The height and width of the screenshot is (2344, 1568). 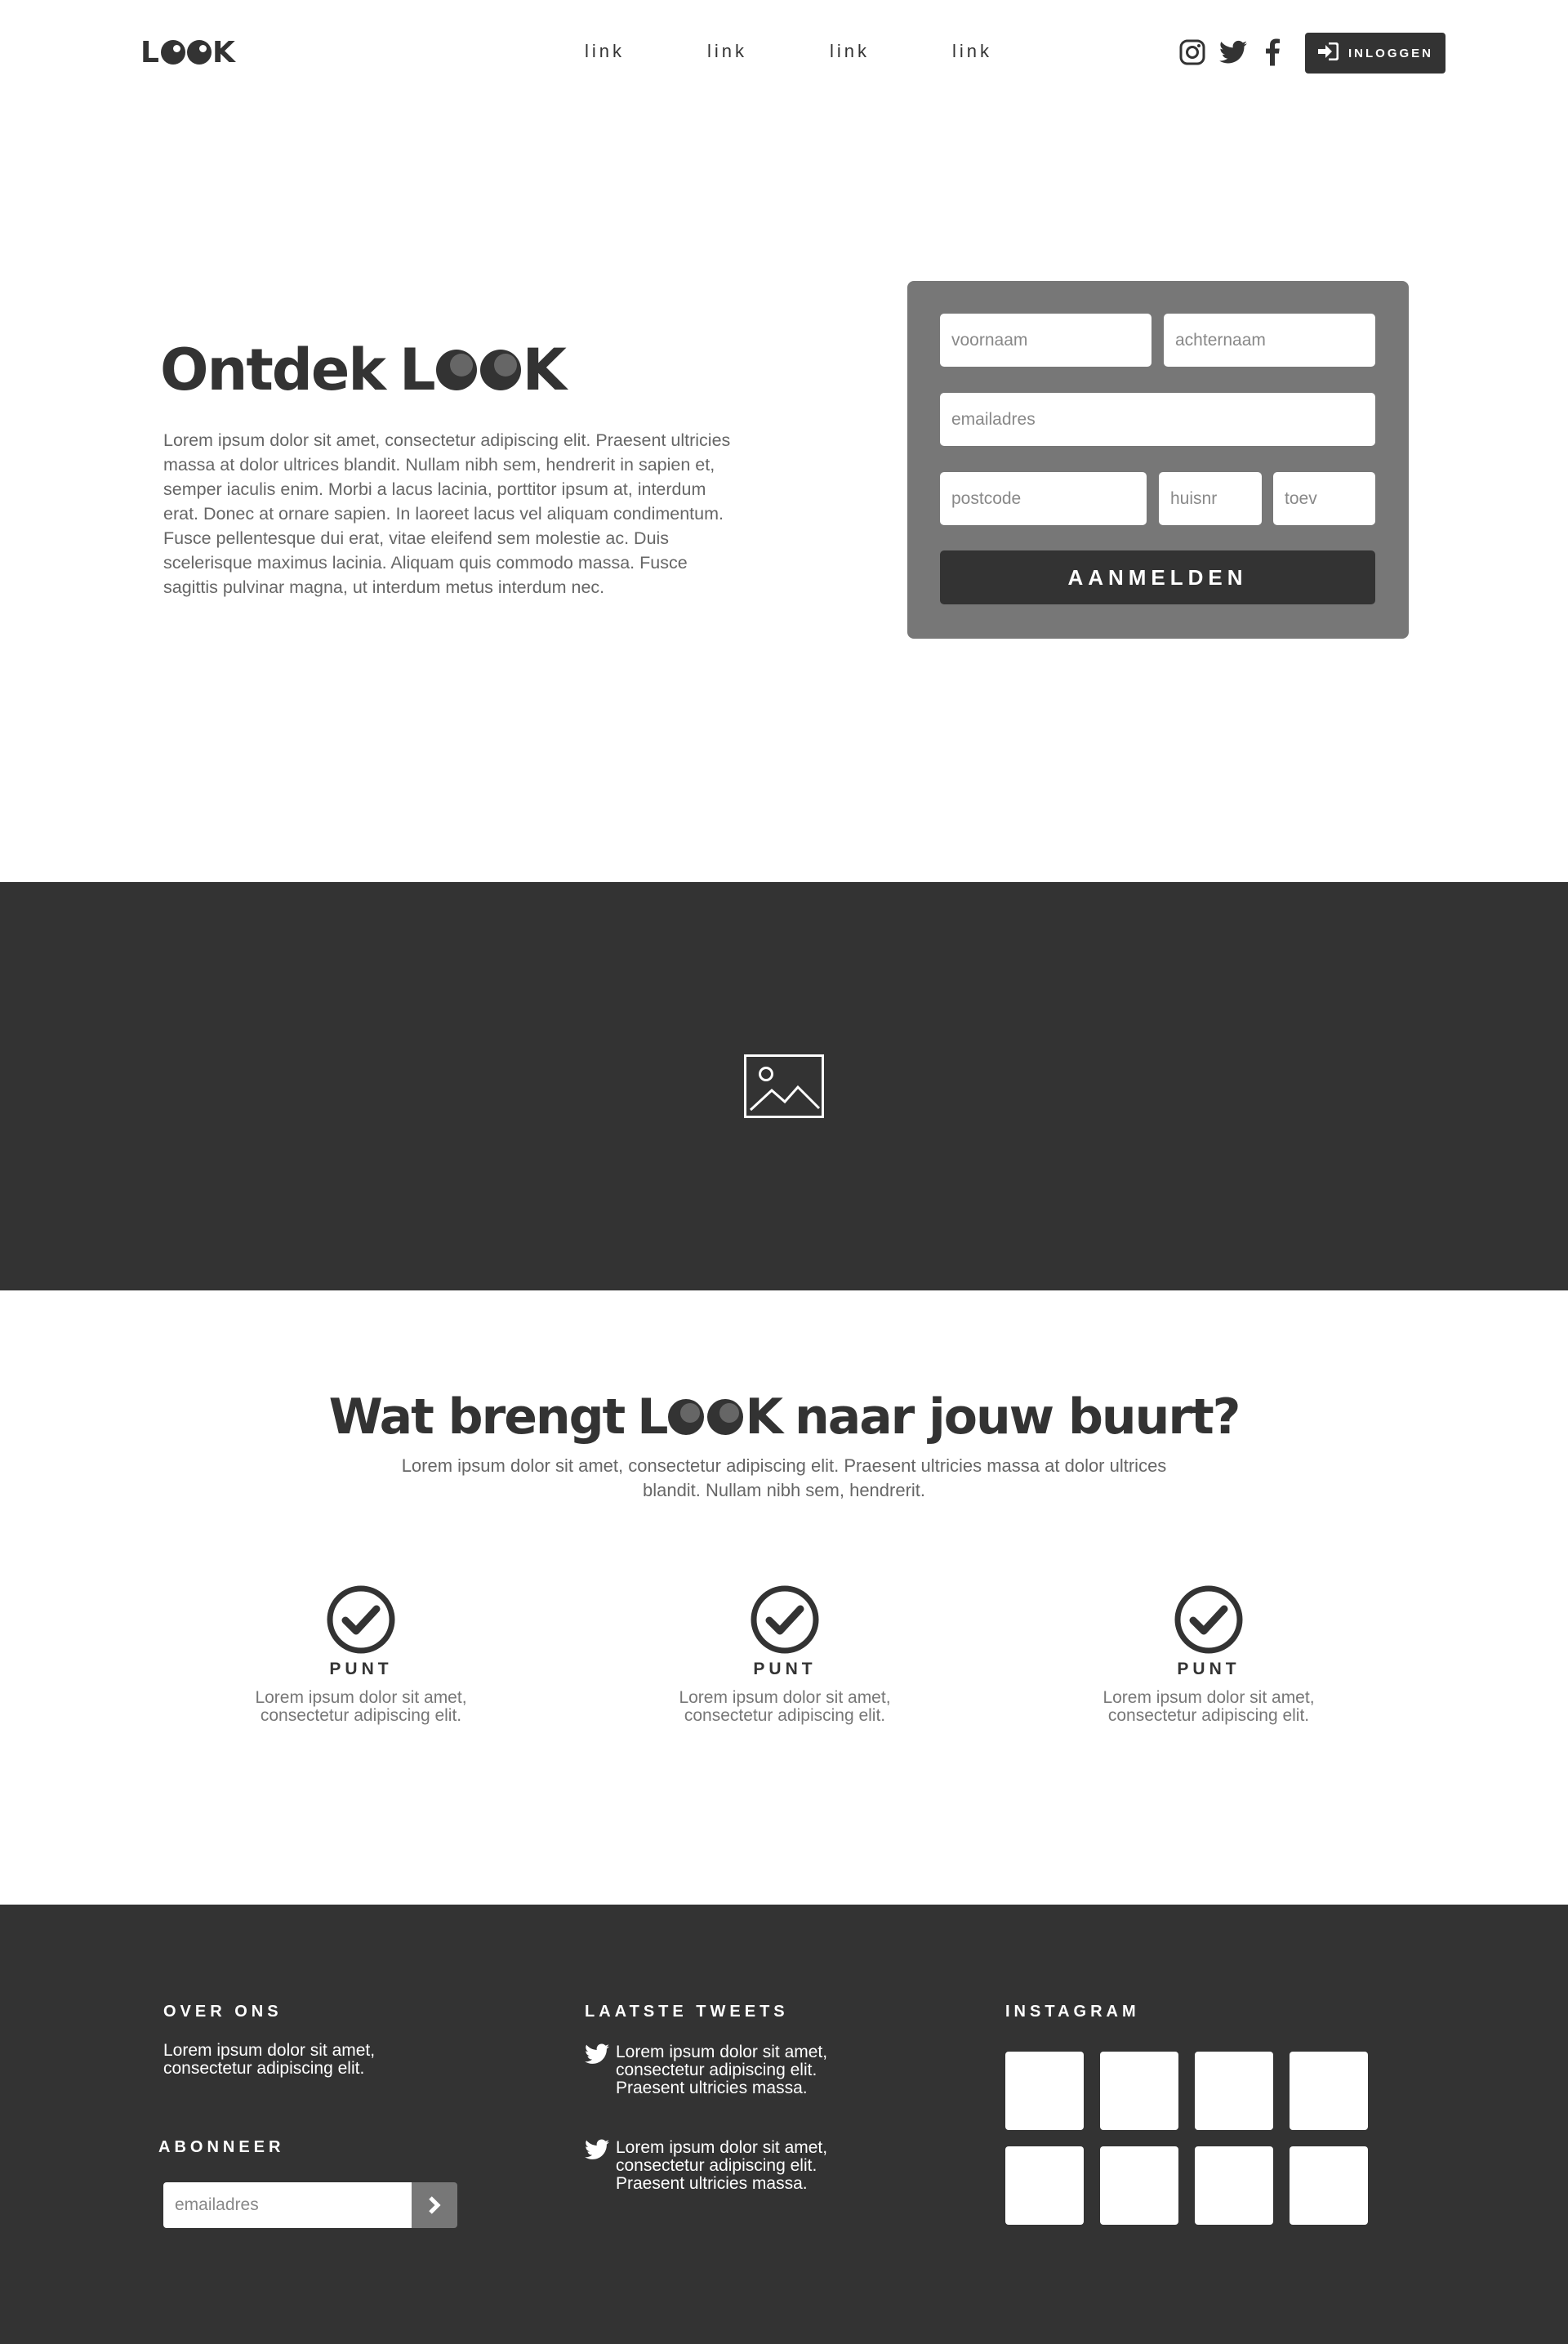 What do you see at coordinates (477, 1417) in the screenshot?
I see `features-title-before: Wat brengt` at bounding box center [477, 1417].